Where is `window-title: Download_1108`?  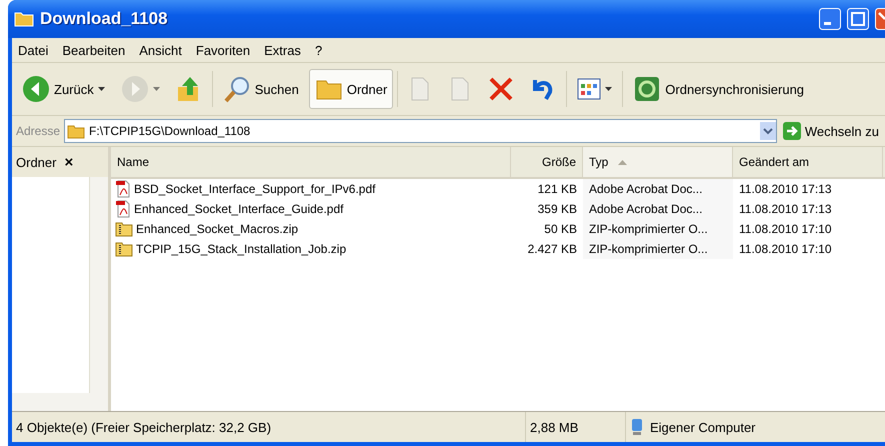
window-title: Download_1108 is located at coordinates (104, 19).